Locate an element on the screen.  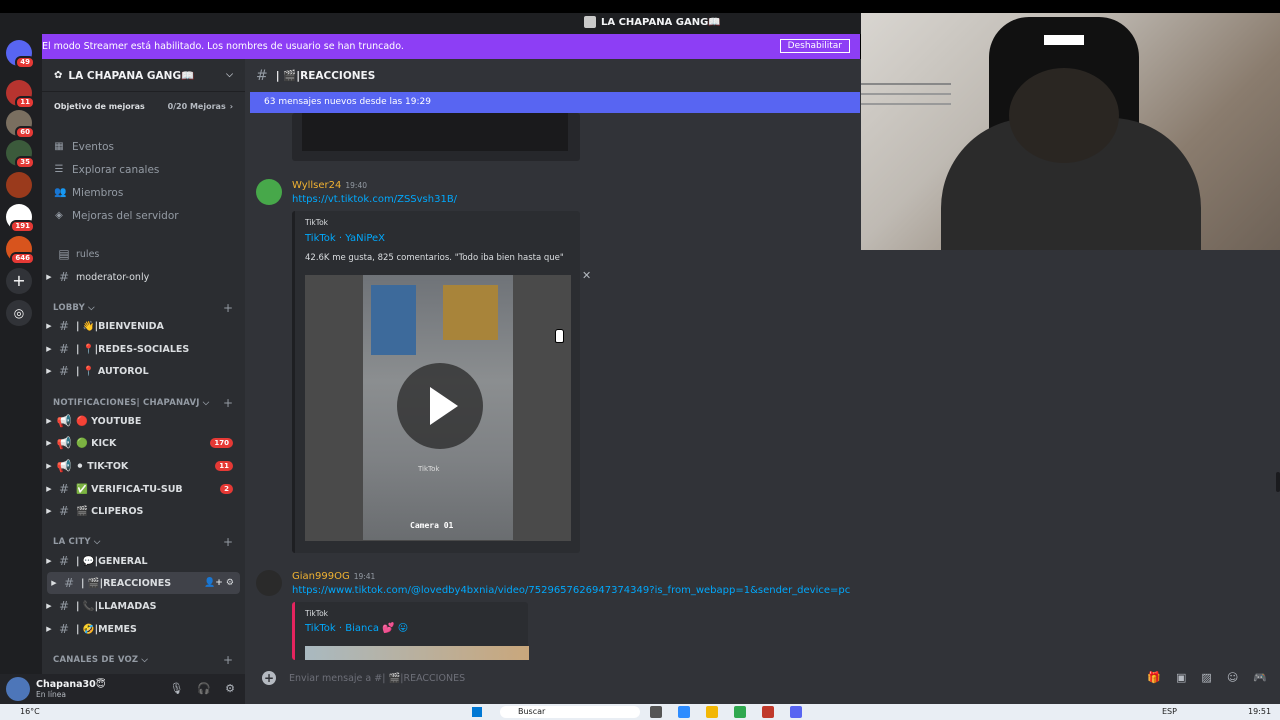
apps-icon: 🎮 is located at coordinates (1260, 677).